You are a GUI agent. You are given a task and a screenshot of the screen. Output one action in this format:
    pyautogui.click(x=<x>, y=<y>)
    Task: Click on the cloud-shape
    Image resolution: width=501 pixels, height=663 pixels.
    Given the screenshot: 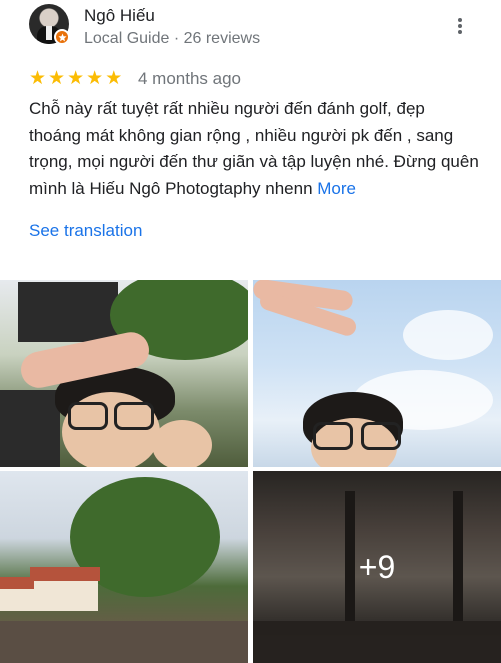 What is the action you would take?
    pyautogui.click(x=448, y=335)
    